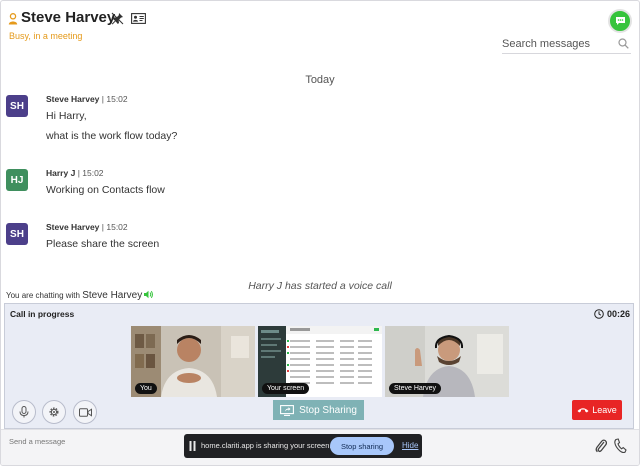 The width and height of the screenshot is (640, 466). I want to click on microphone-icon, so click(24, 412).